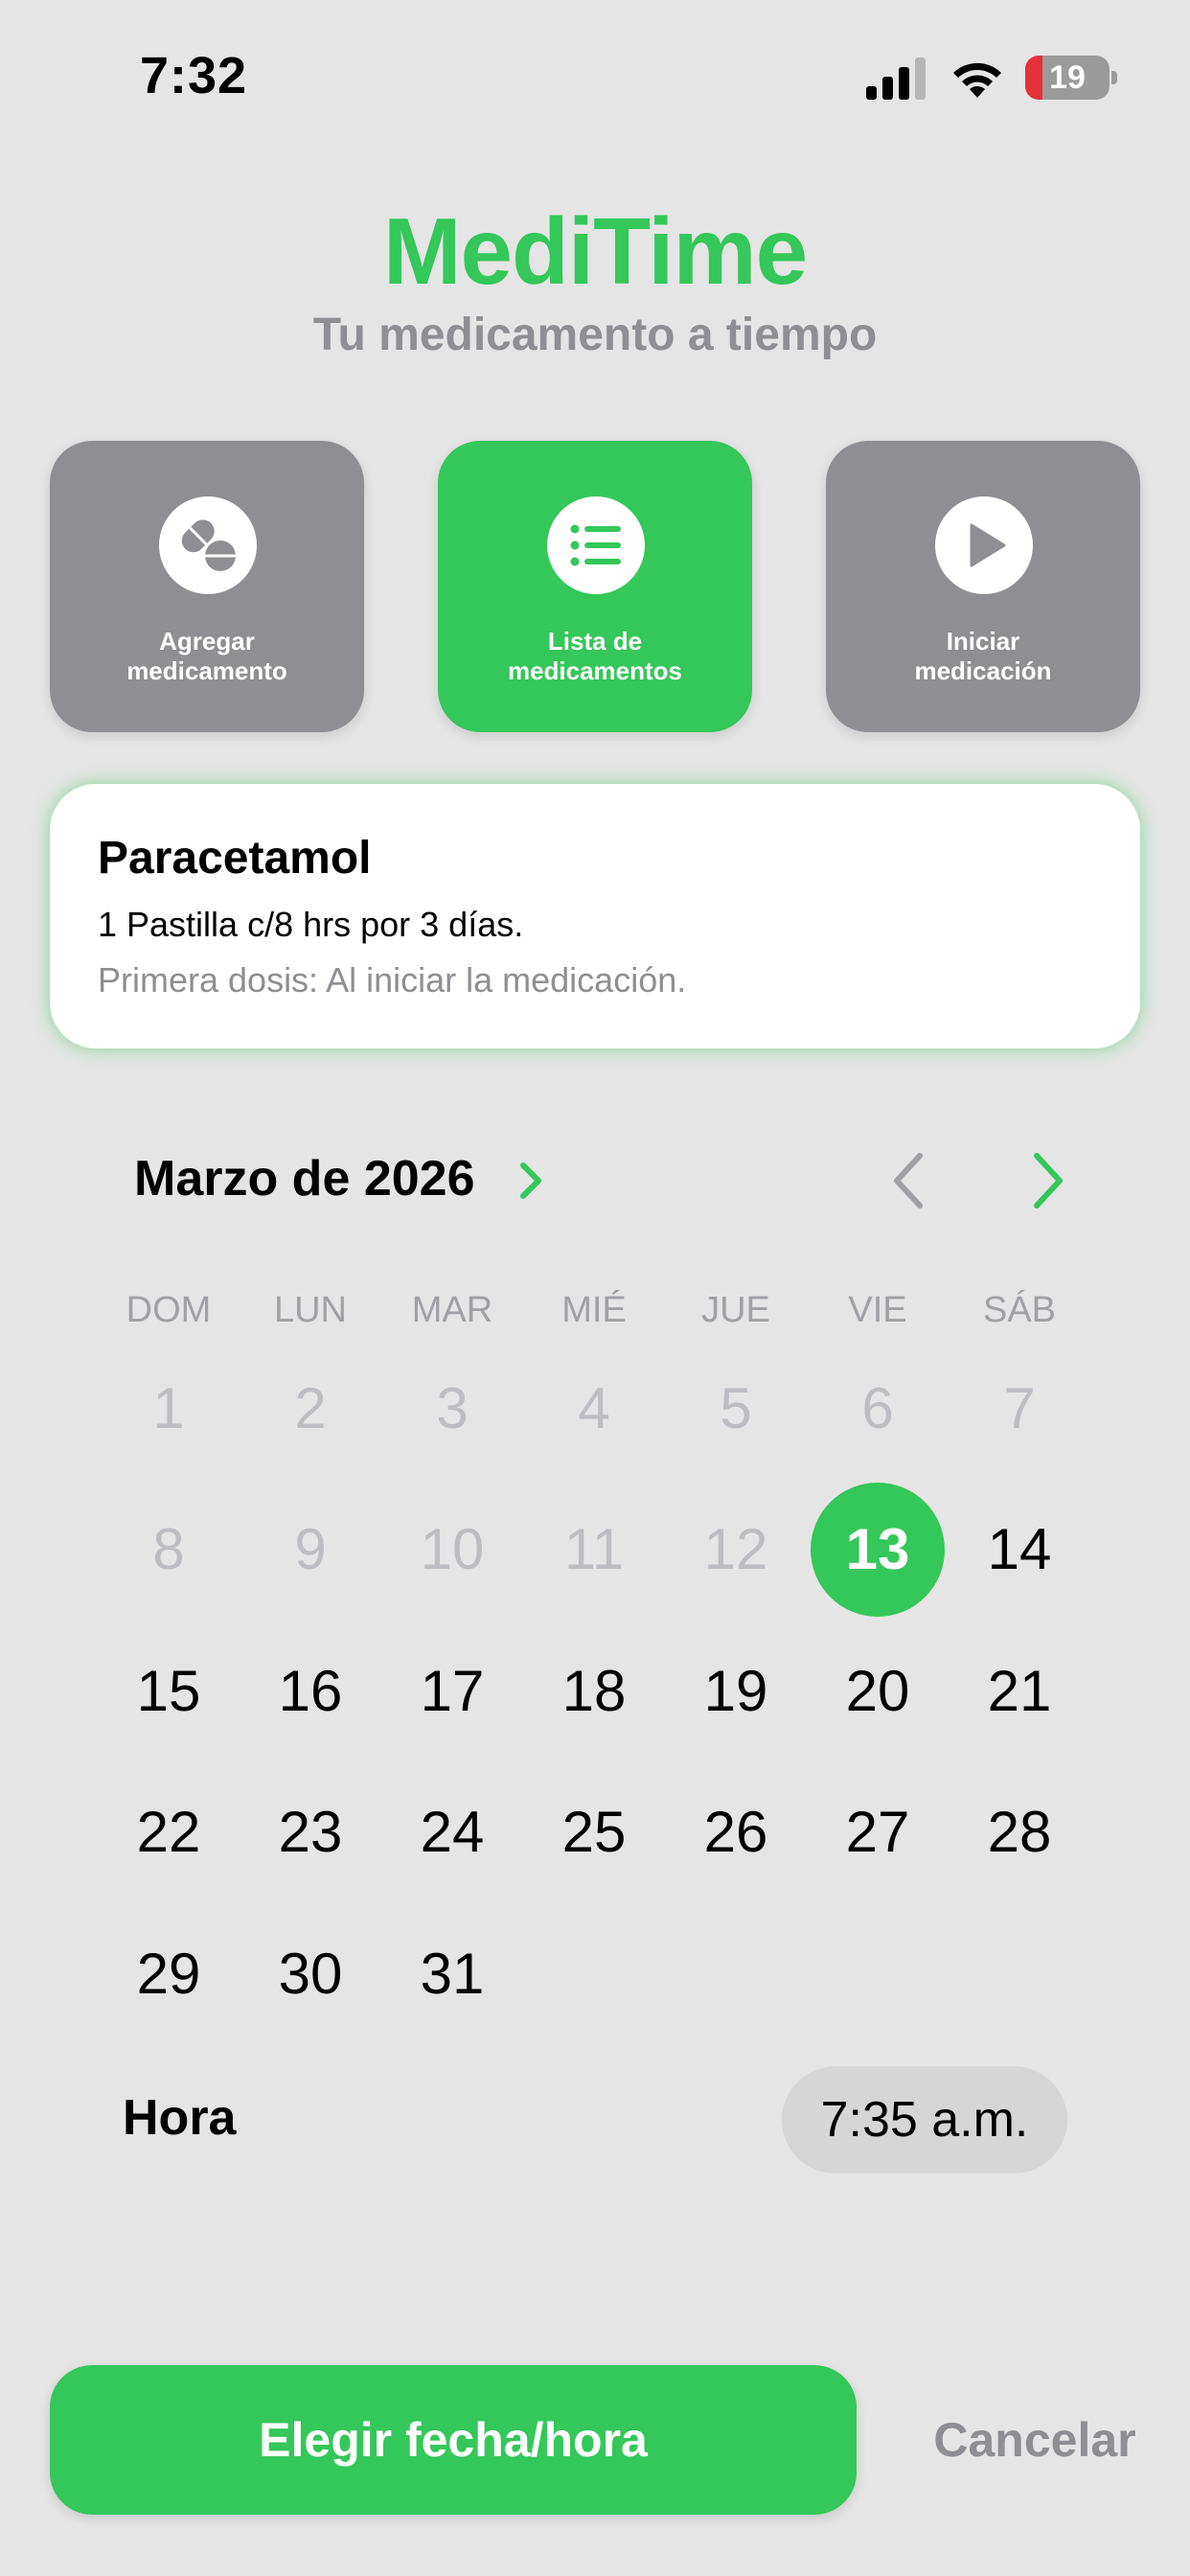 The width and height of the screenshot is (1190, 2576). What do you see at coordinates (925, 2120) in the screenshot?
I see `time-picker: 7:35 a.m.` at bounding box center [925, 2120].